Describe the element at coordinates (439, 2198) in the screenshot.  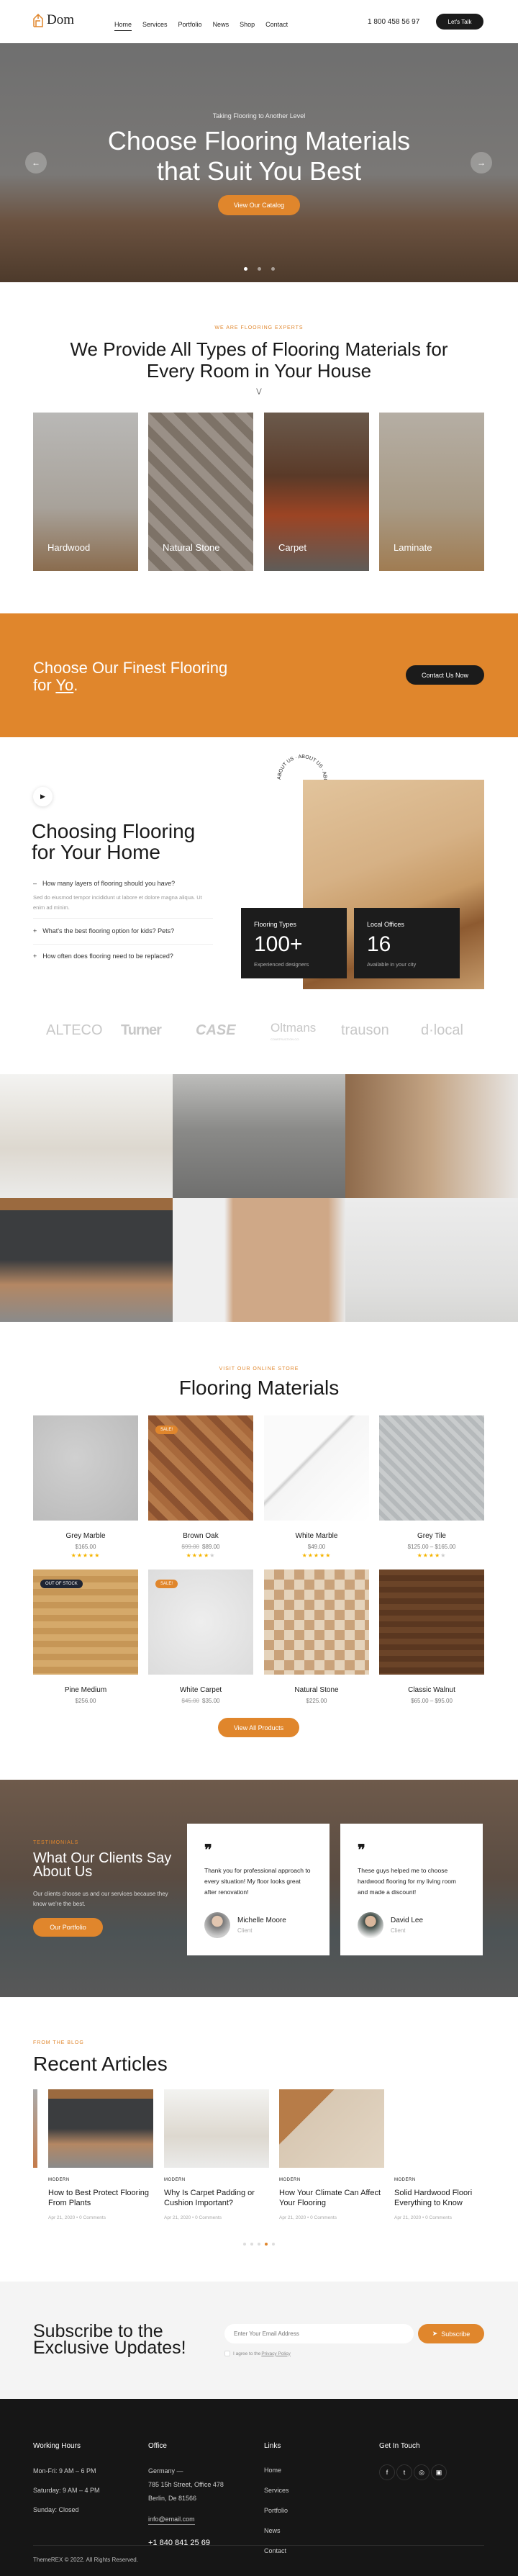
I see `blog-title: Solid Hardwood Floori Everything to Know` at that location.